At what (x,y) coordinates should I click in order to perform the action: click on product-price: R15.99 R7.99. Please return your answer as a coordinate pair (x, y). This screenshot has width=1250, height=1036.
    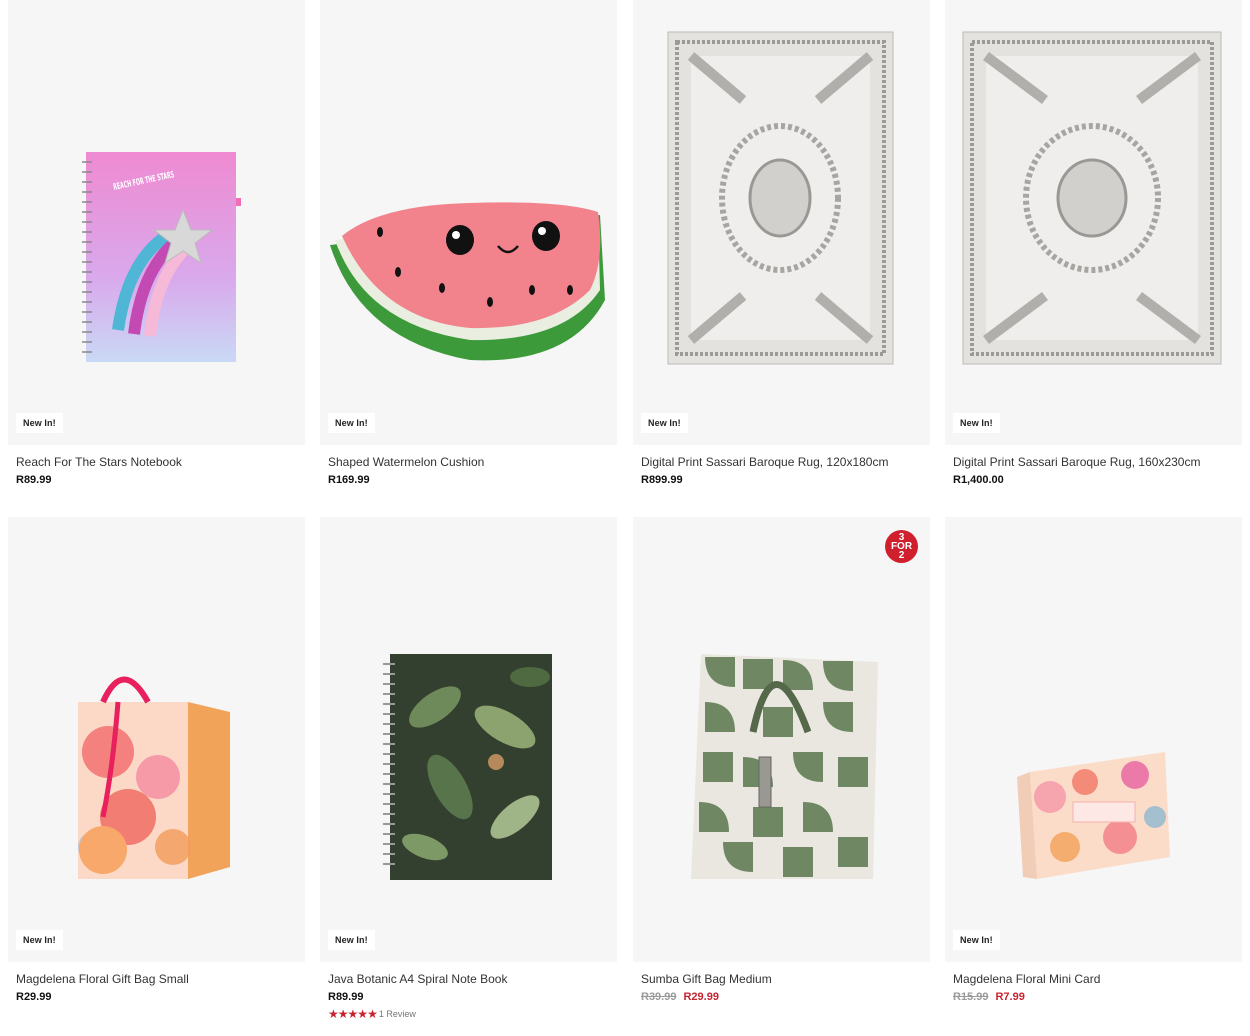
    Looking at the image, I should click on (989, 997).